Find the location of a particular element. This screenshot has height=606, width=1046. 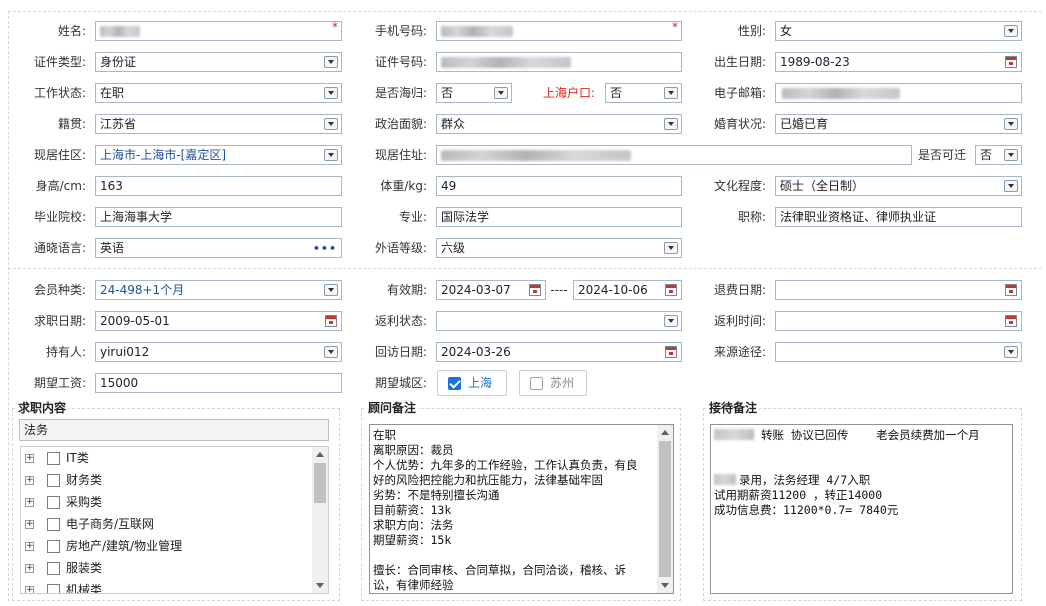

returnee-select: 否 is located at coordinates (474, 93).